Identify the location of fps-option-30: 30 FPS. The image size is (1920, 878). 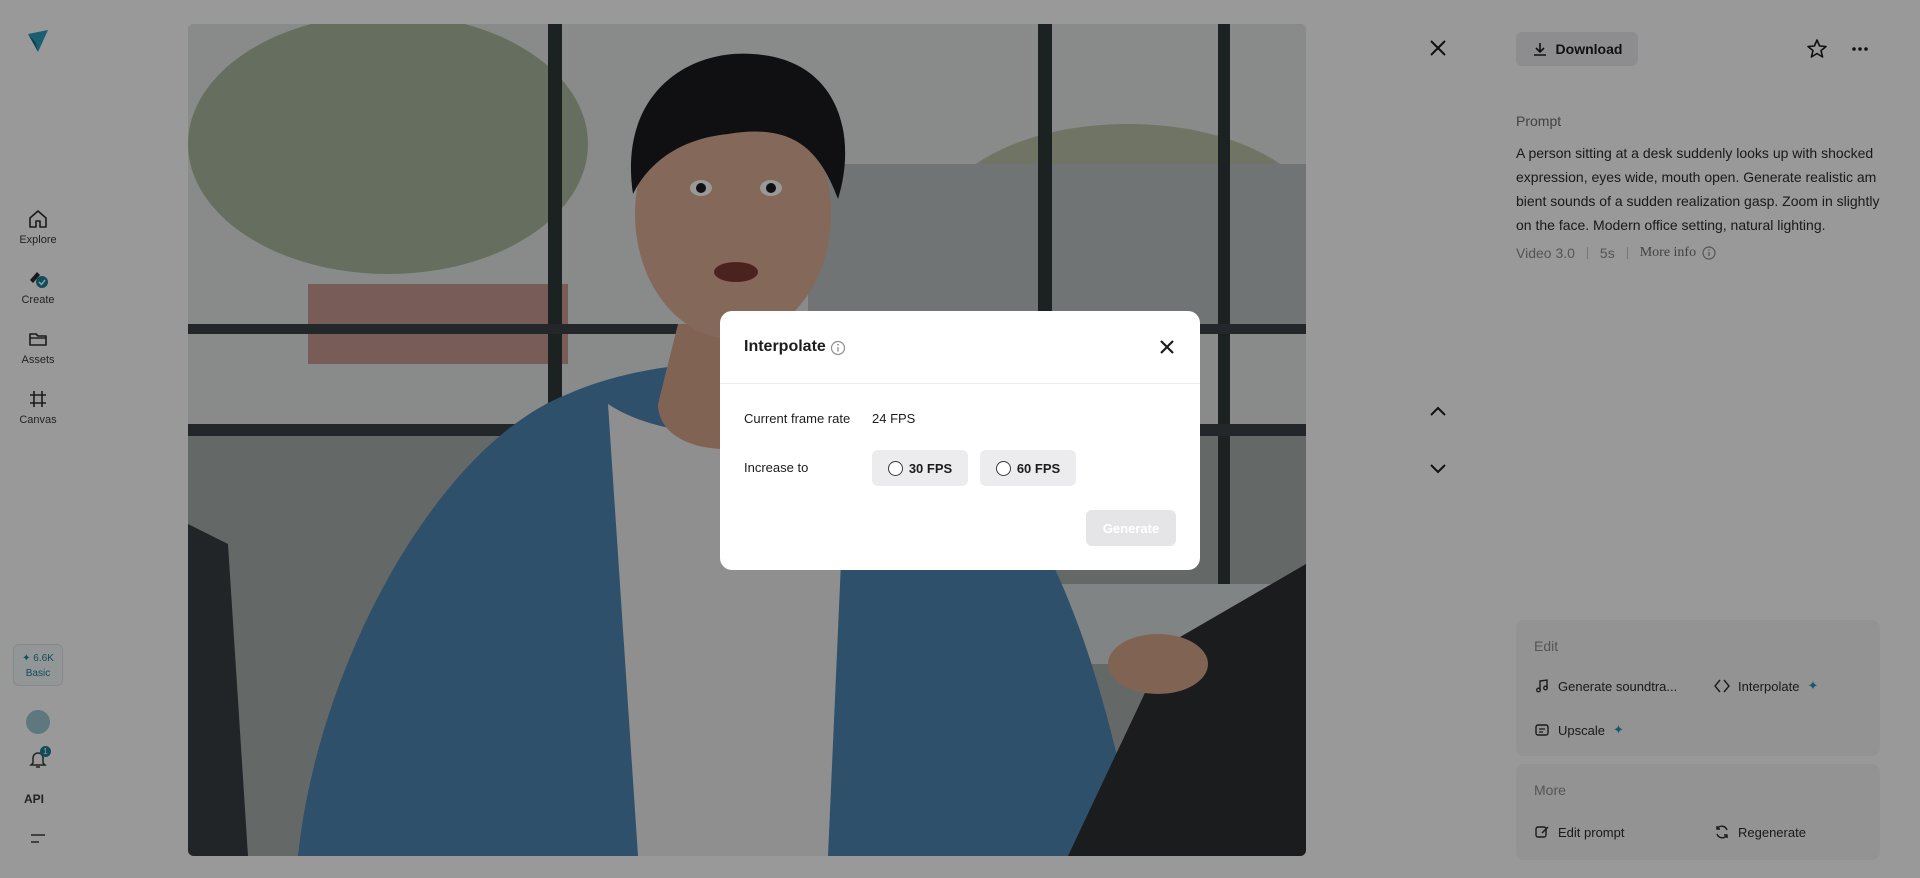
(920, 468).